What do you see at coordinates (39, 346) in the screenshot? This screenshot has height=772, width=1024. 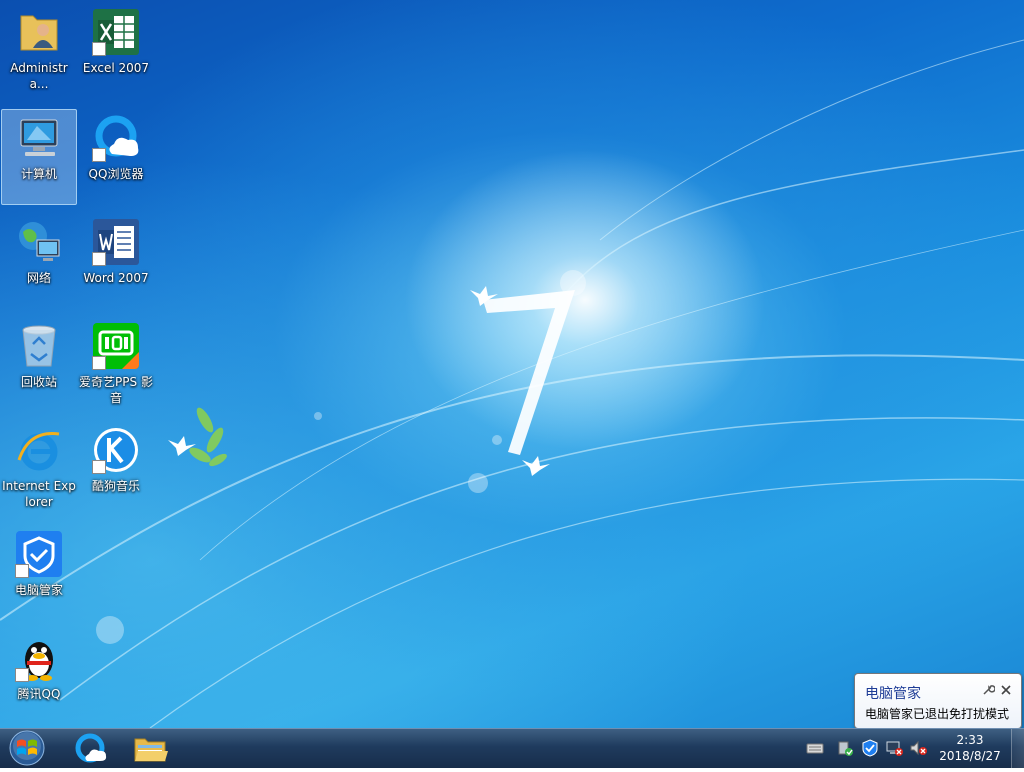 I see `recycle-bin-icon` at bounding box center [39, 346].